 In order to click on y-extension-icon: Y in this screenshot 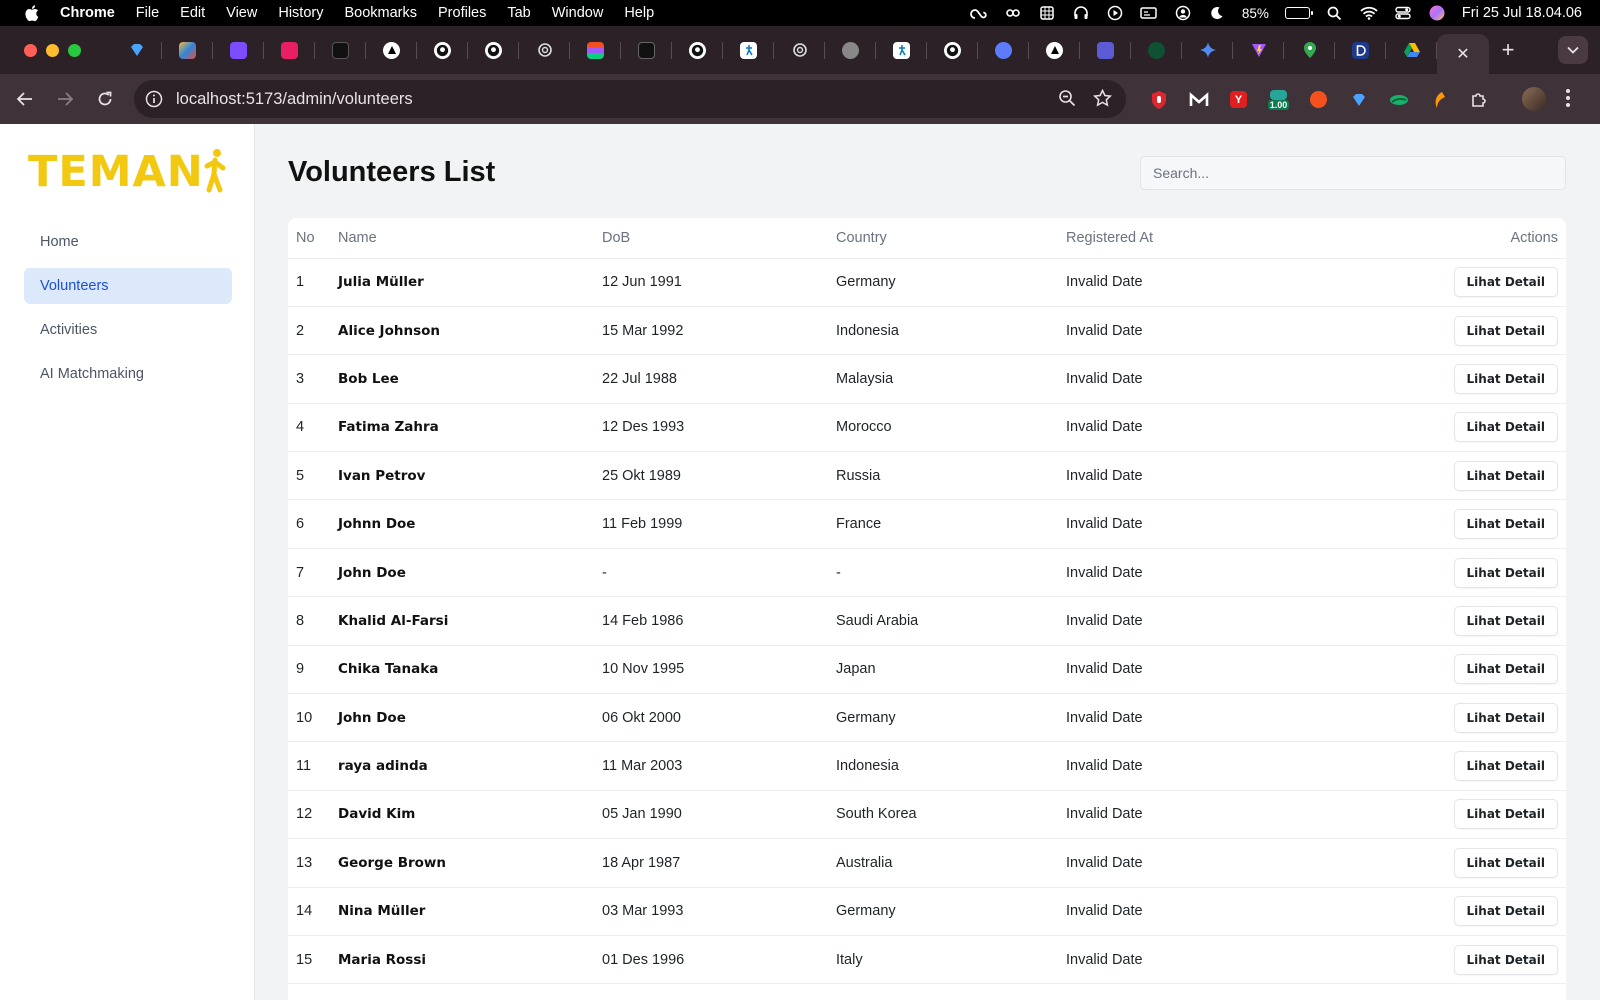, I will do `click(1238, 99)`.